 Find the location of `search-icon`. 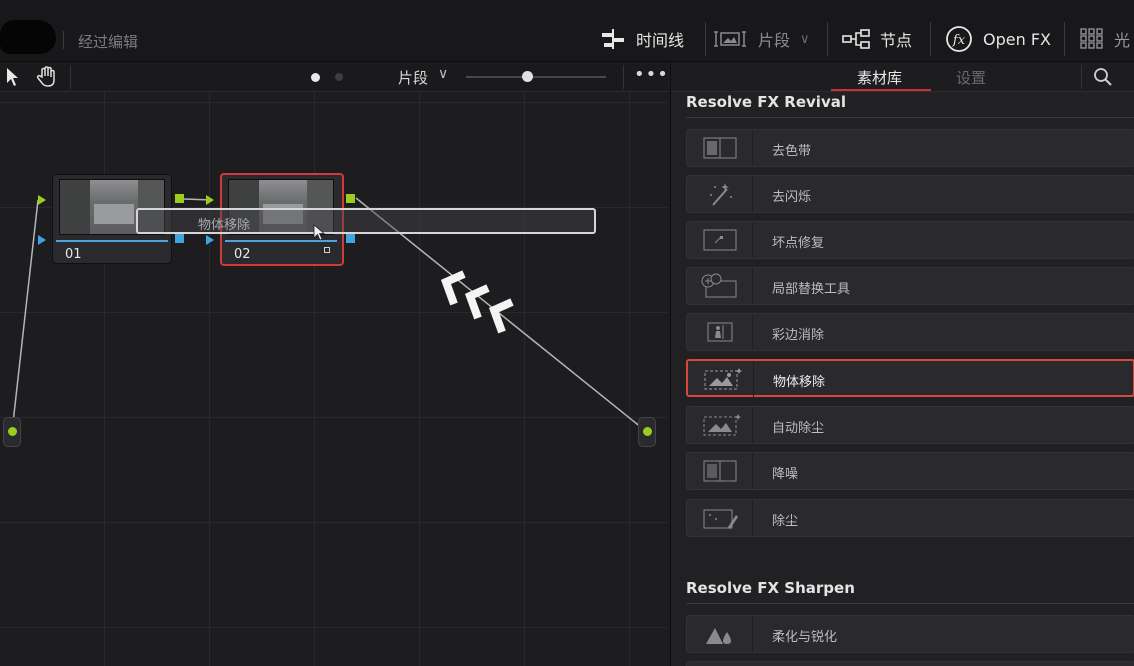

search-icon is located at coordinates (1103, 77).